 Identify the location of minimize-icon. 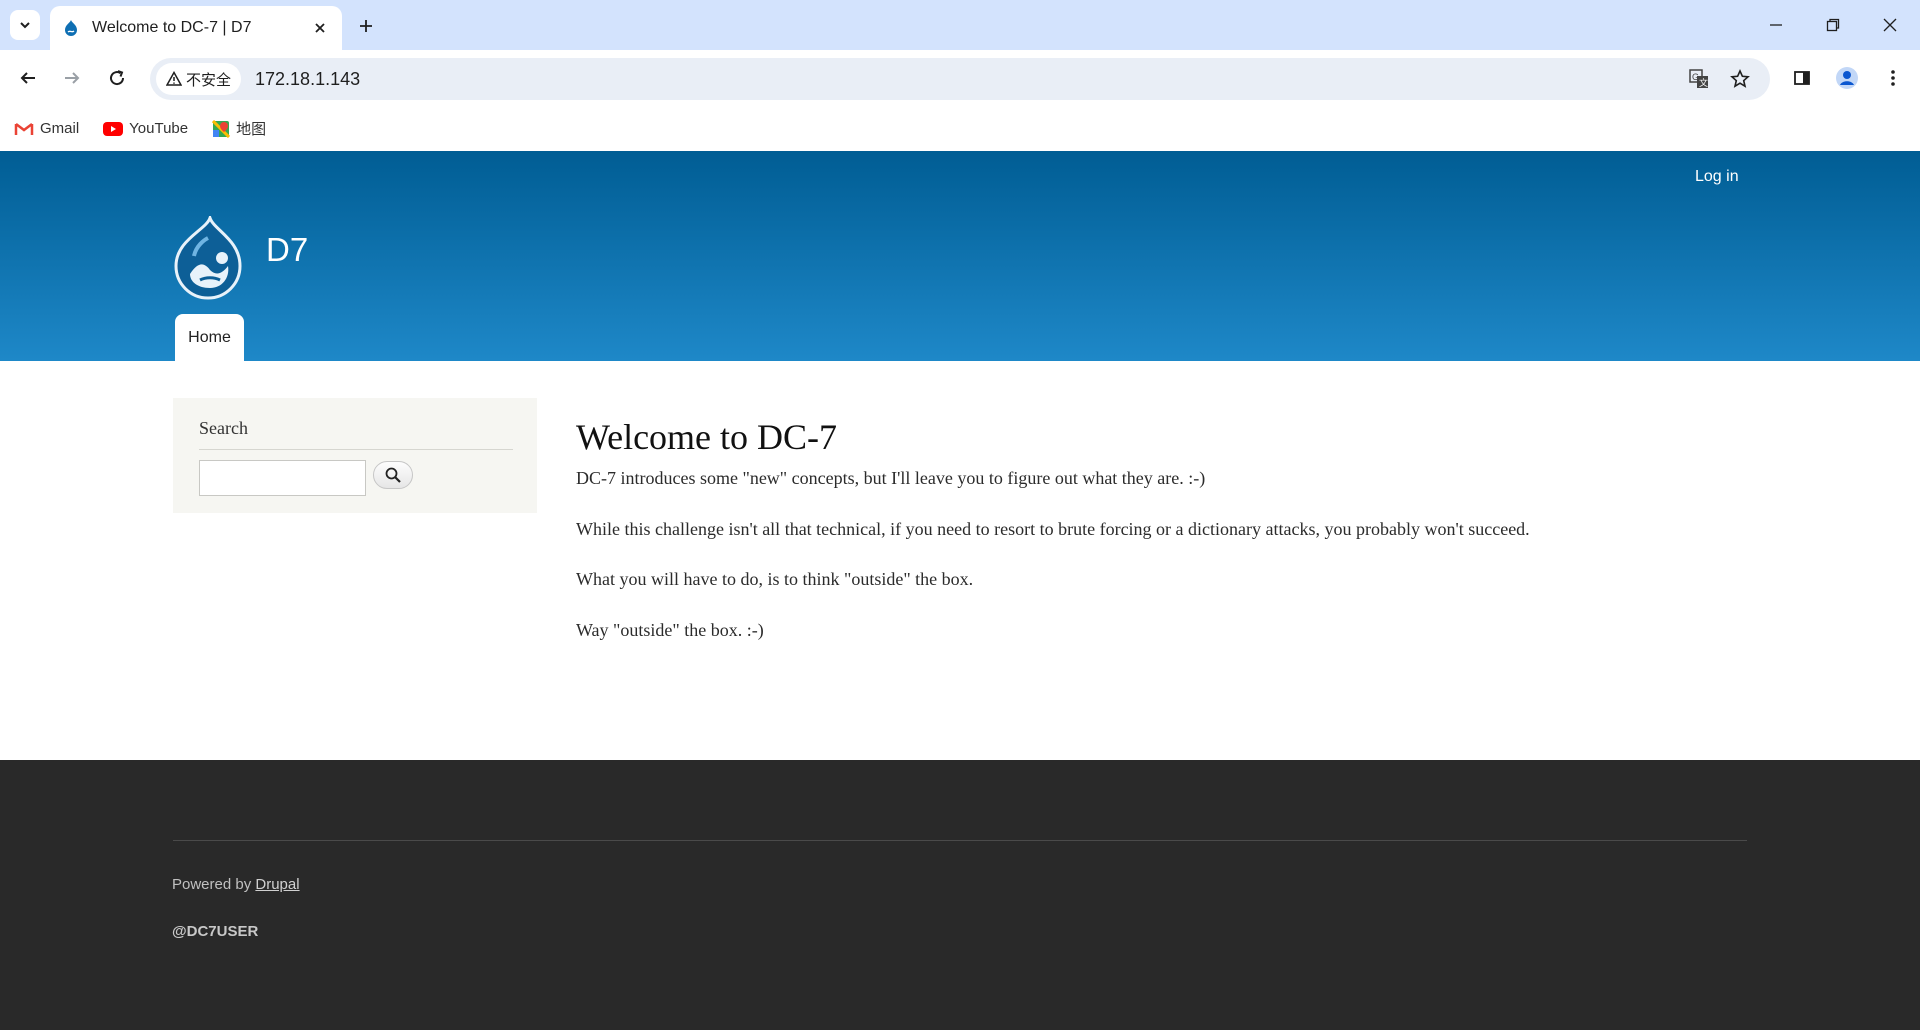
(1776, 25).